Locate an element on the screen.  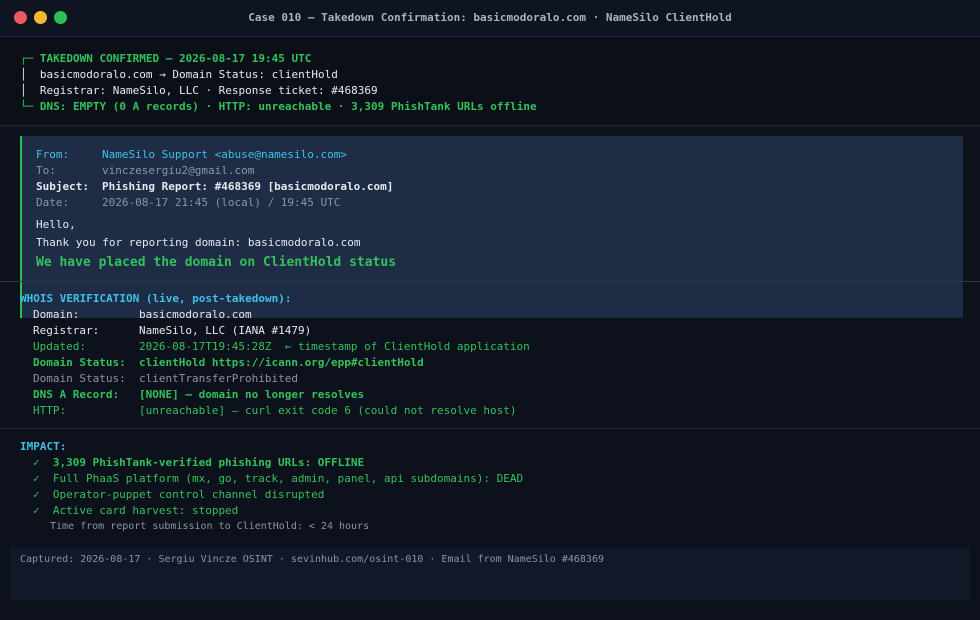
email-greeting: Hello, is located at coordinates (56, 224).